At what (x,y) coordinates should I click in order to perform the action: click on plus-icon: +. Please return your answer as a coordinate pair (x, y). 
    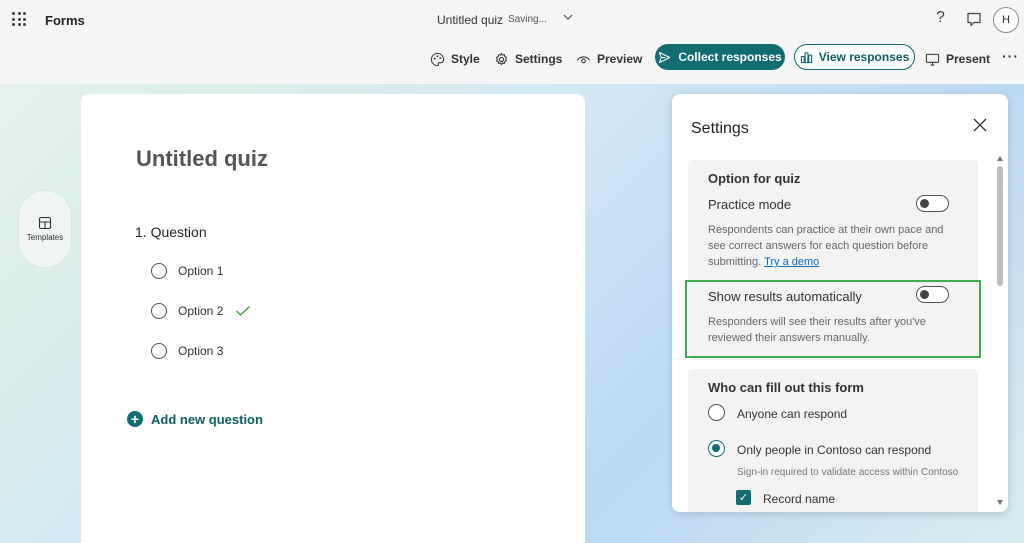
    Looking at the image, I should click on (135, 419).